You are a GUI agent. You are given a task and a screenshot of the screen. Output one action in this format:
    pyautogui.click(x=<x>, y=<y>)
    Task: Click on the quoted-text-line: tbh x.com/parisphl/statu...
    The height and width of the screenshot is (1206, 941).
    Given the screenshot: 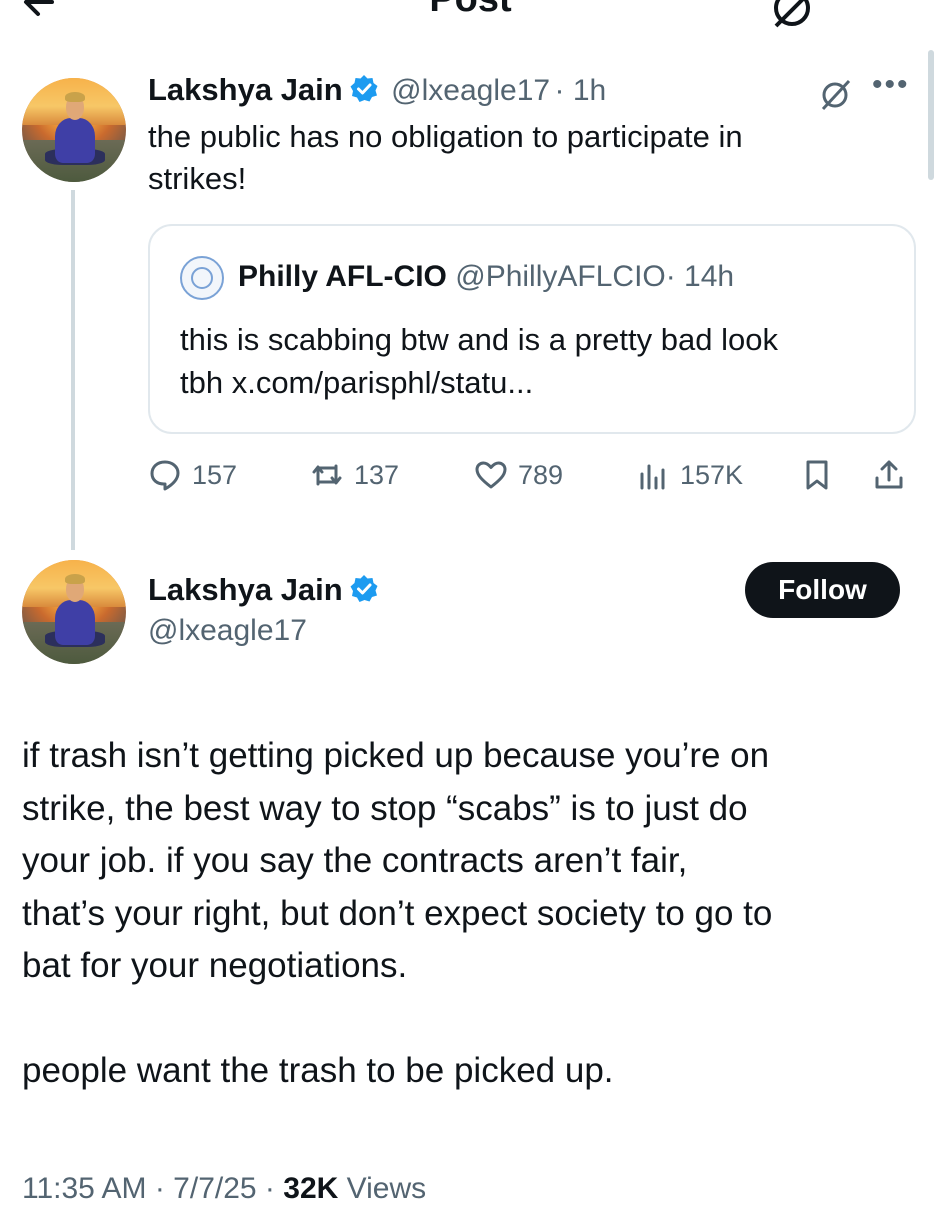 What is the action you would take?
    pyautogui.click(x=357, y=383)
    